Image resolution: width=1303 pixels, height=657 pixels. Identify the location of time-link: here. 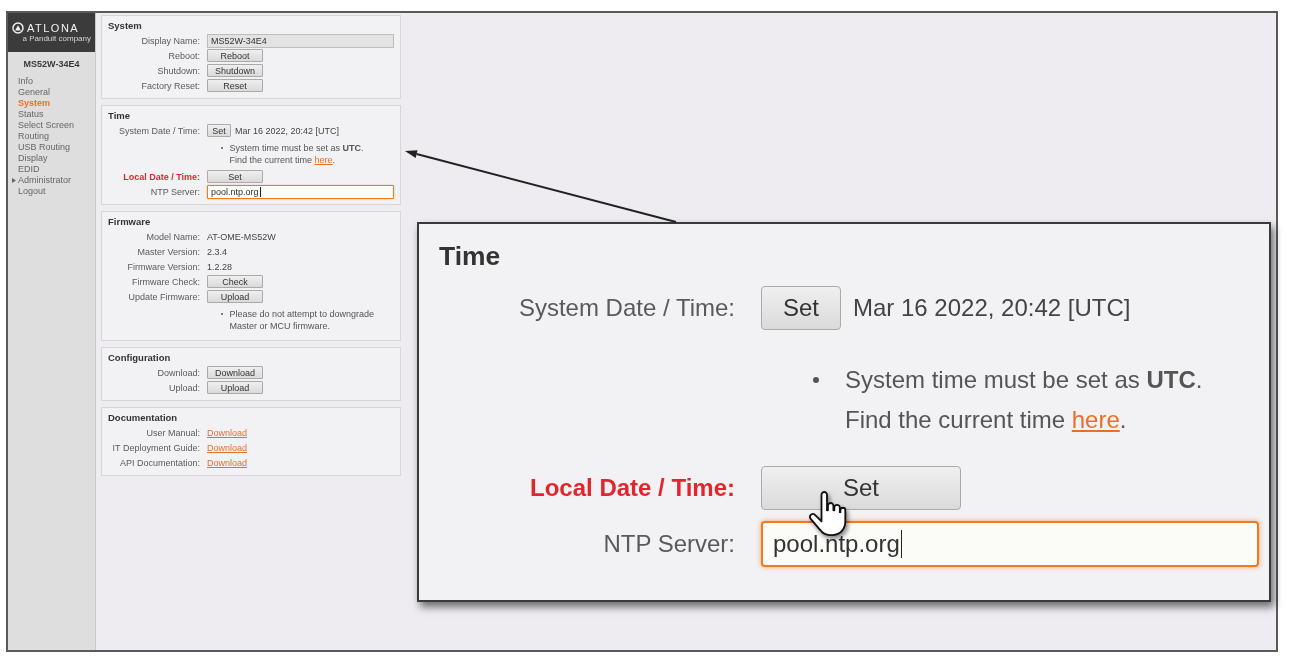
(1095, 419).